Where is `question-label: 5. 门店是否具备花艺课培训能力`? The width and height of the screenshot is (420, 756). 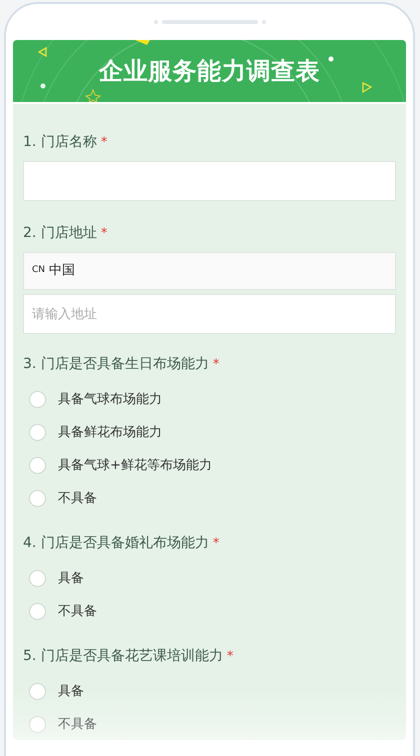 question-label: 5. 门店是否具备花艺课培训能力 is located at coordinates (123, 656).